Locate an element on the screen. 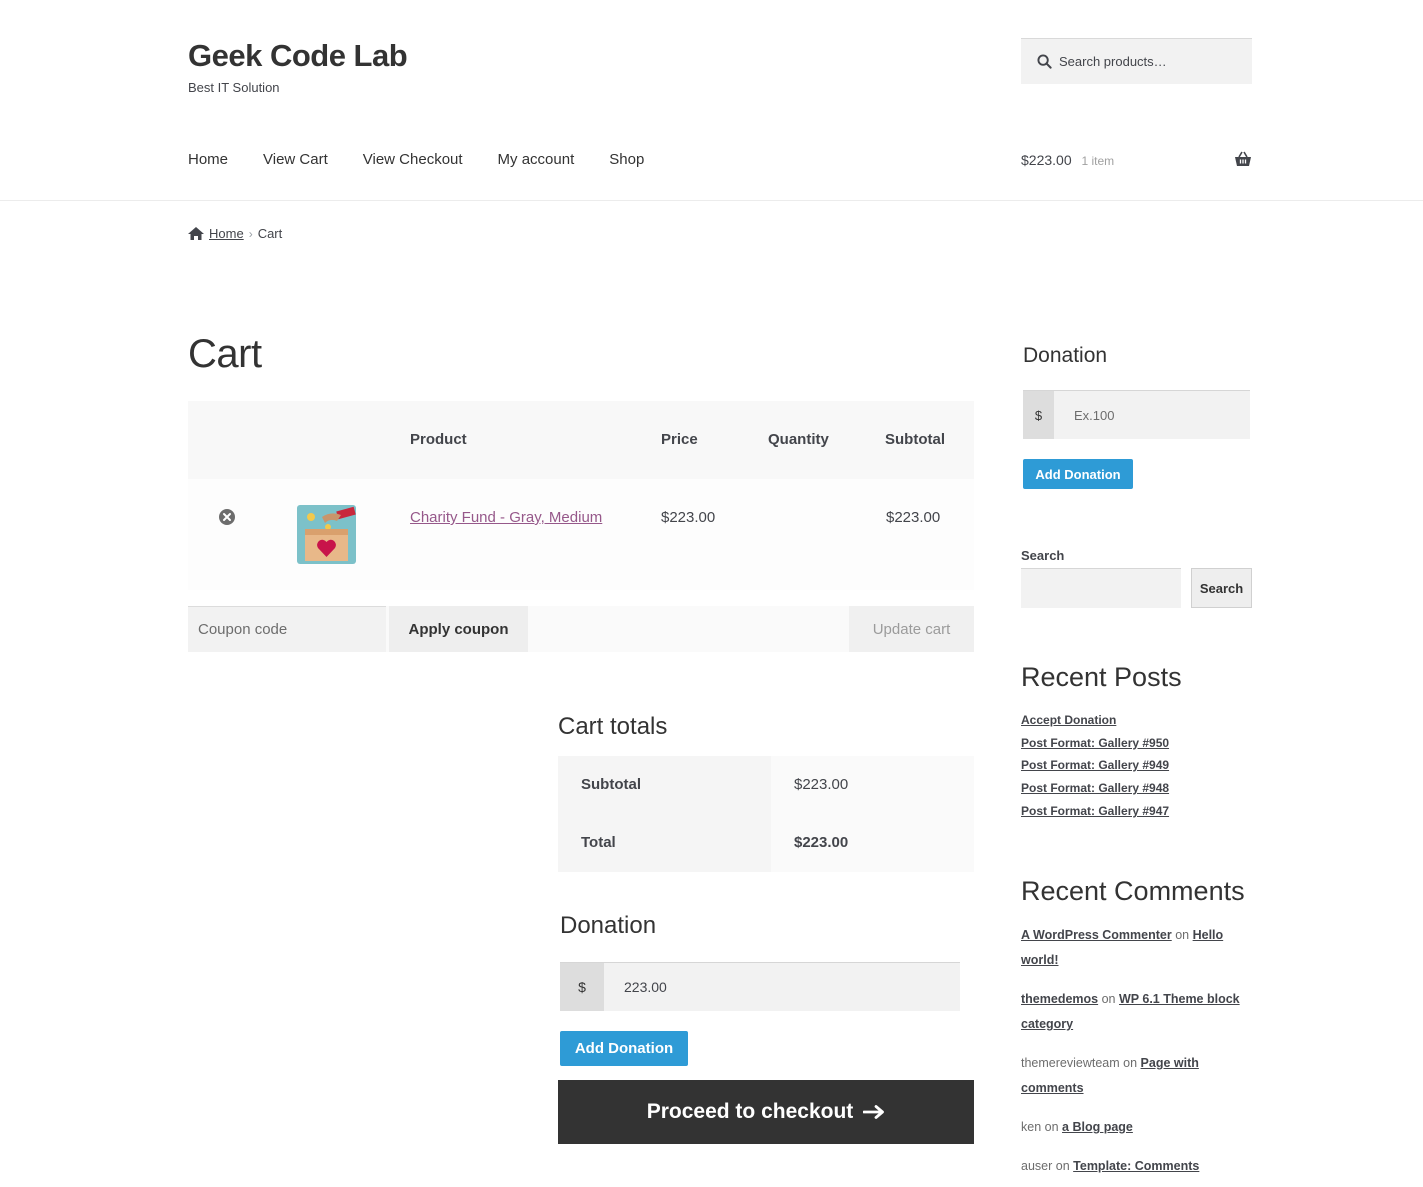 The height and width of the screenshot is (1187, 1423). mini-cart: $223.00 1 item is located at coordinates (1136, 161).